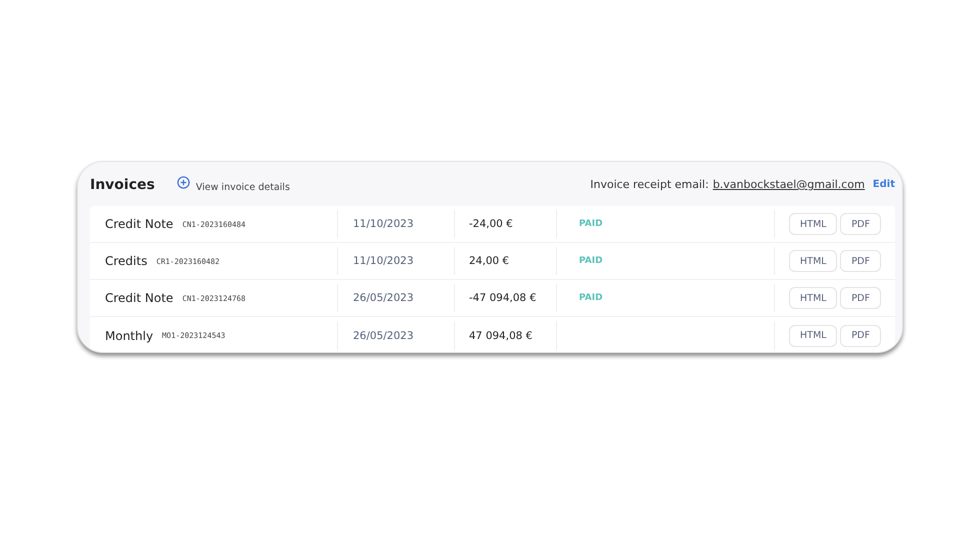  I want to click on invoice-amount: 47 094,08 €, so click(500, 336).